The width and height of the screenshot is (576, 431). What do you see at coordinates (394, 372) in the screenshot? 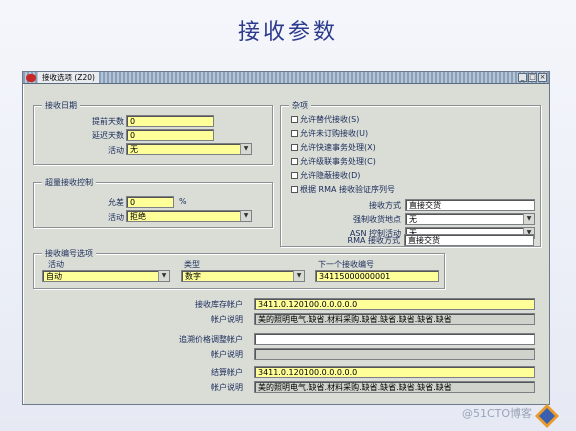
I see `clearing-field: 3411.0.120100.0.0.0.0.0` at bounding box center [394, 372].